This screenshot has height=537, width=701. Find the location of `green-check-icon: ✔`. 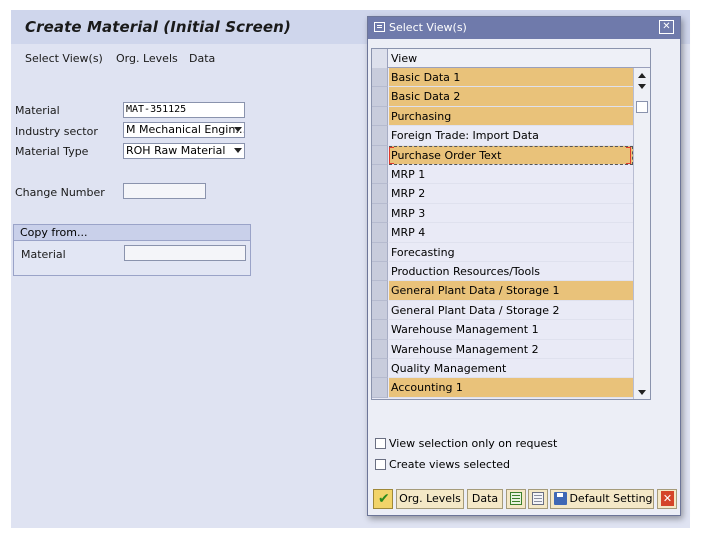

green-check-icon: ✔ is located at coordinates (384, 499).